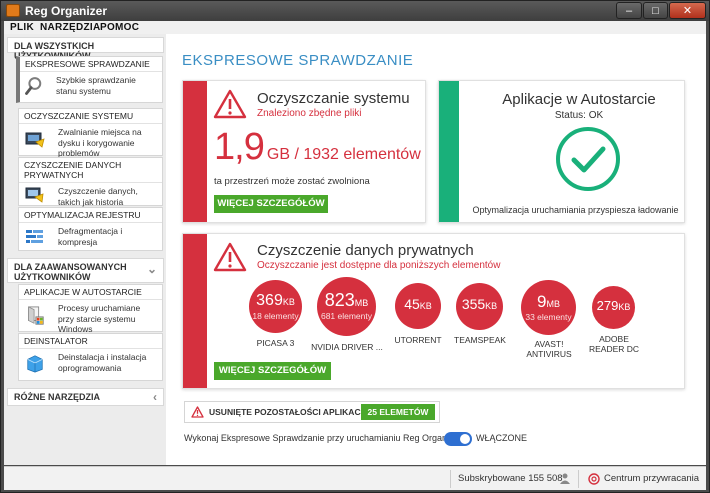 The height and width of the screenshot is (493, 710). I want to click on freeable-space: 1,9 GB / 1932 elementów, so click(317, 147).